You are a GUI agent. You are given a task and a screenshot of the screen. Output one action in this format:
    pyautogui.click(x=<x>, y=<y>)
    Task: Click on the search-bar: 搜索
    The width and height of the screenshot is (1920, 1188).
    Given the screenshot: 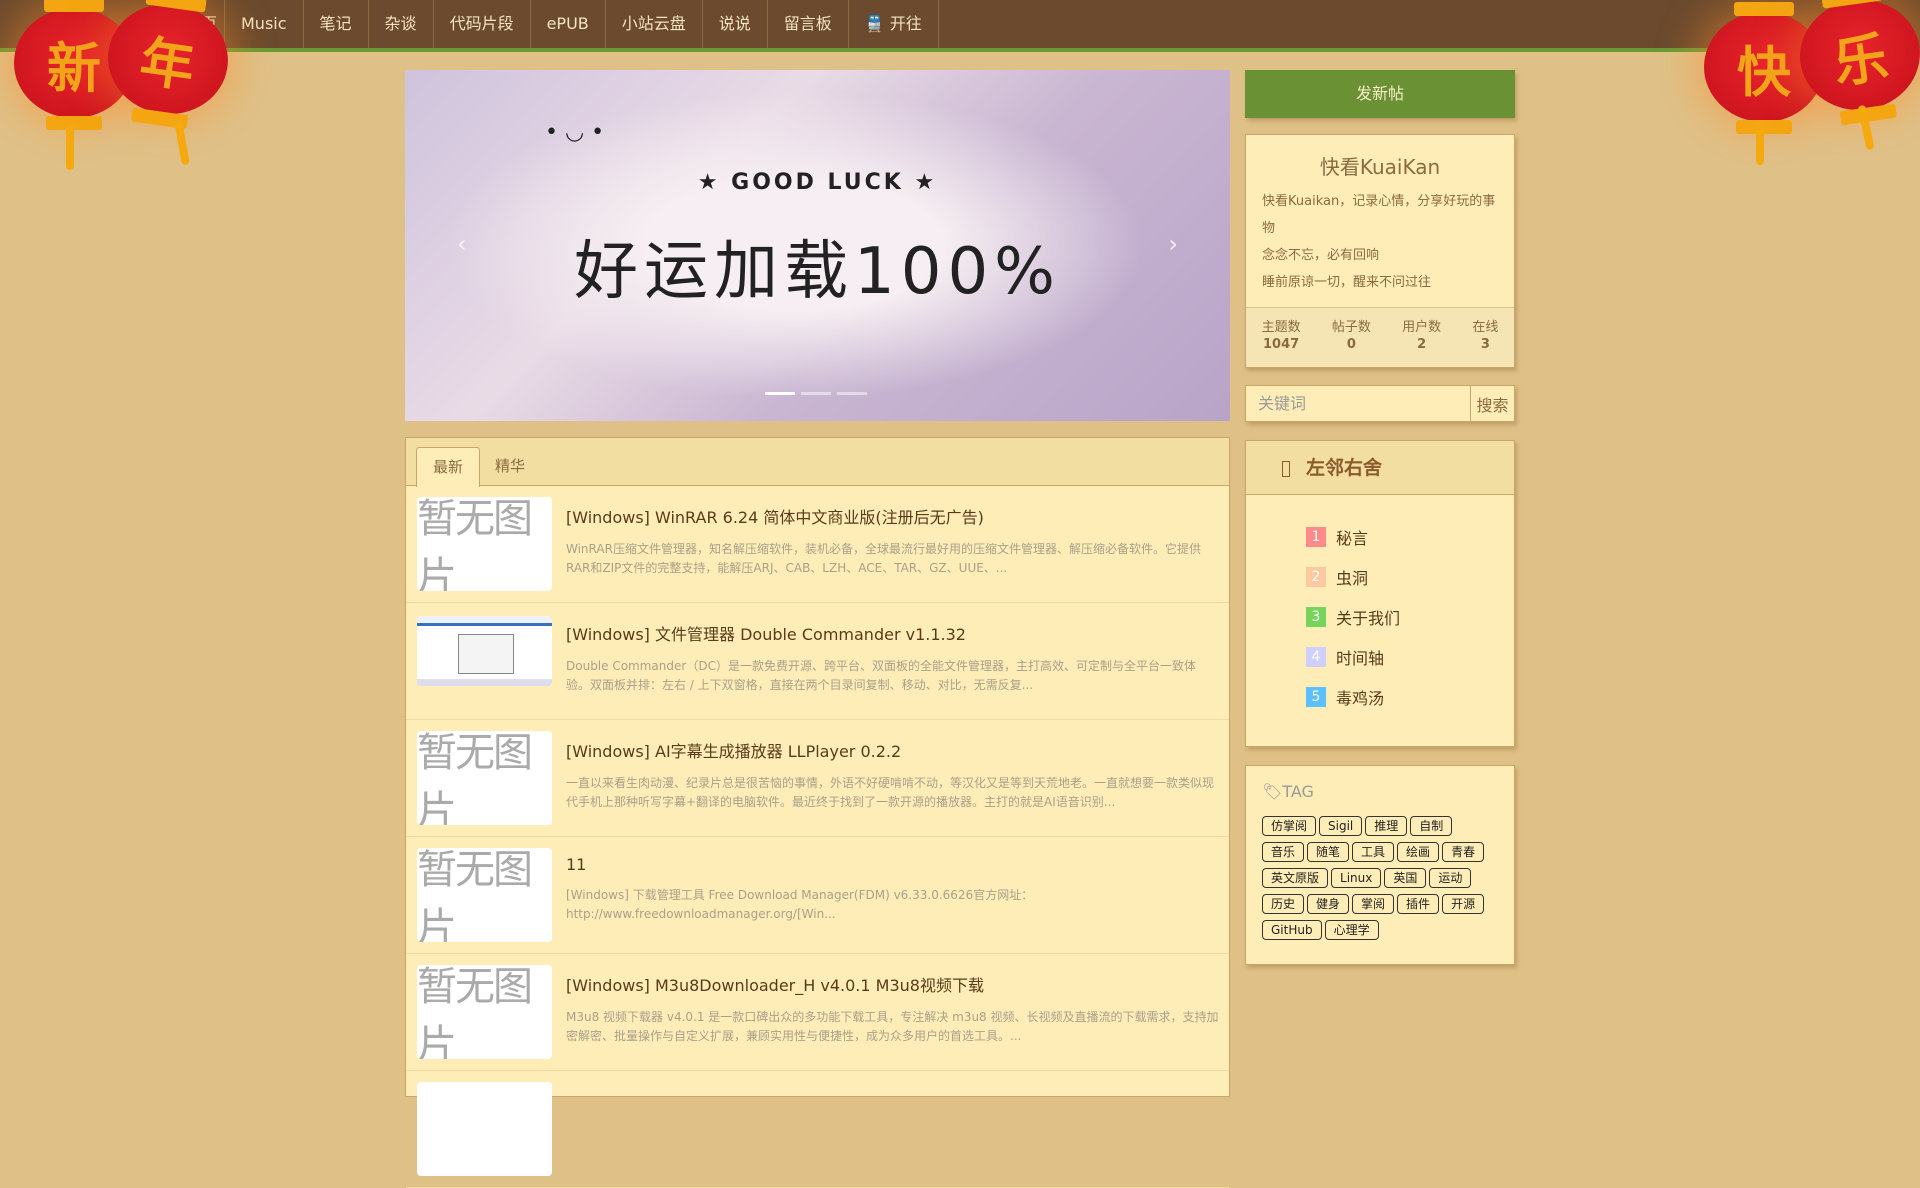 What is the action you would take?
    pyautogui.click(x=1380, y=403)
    